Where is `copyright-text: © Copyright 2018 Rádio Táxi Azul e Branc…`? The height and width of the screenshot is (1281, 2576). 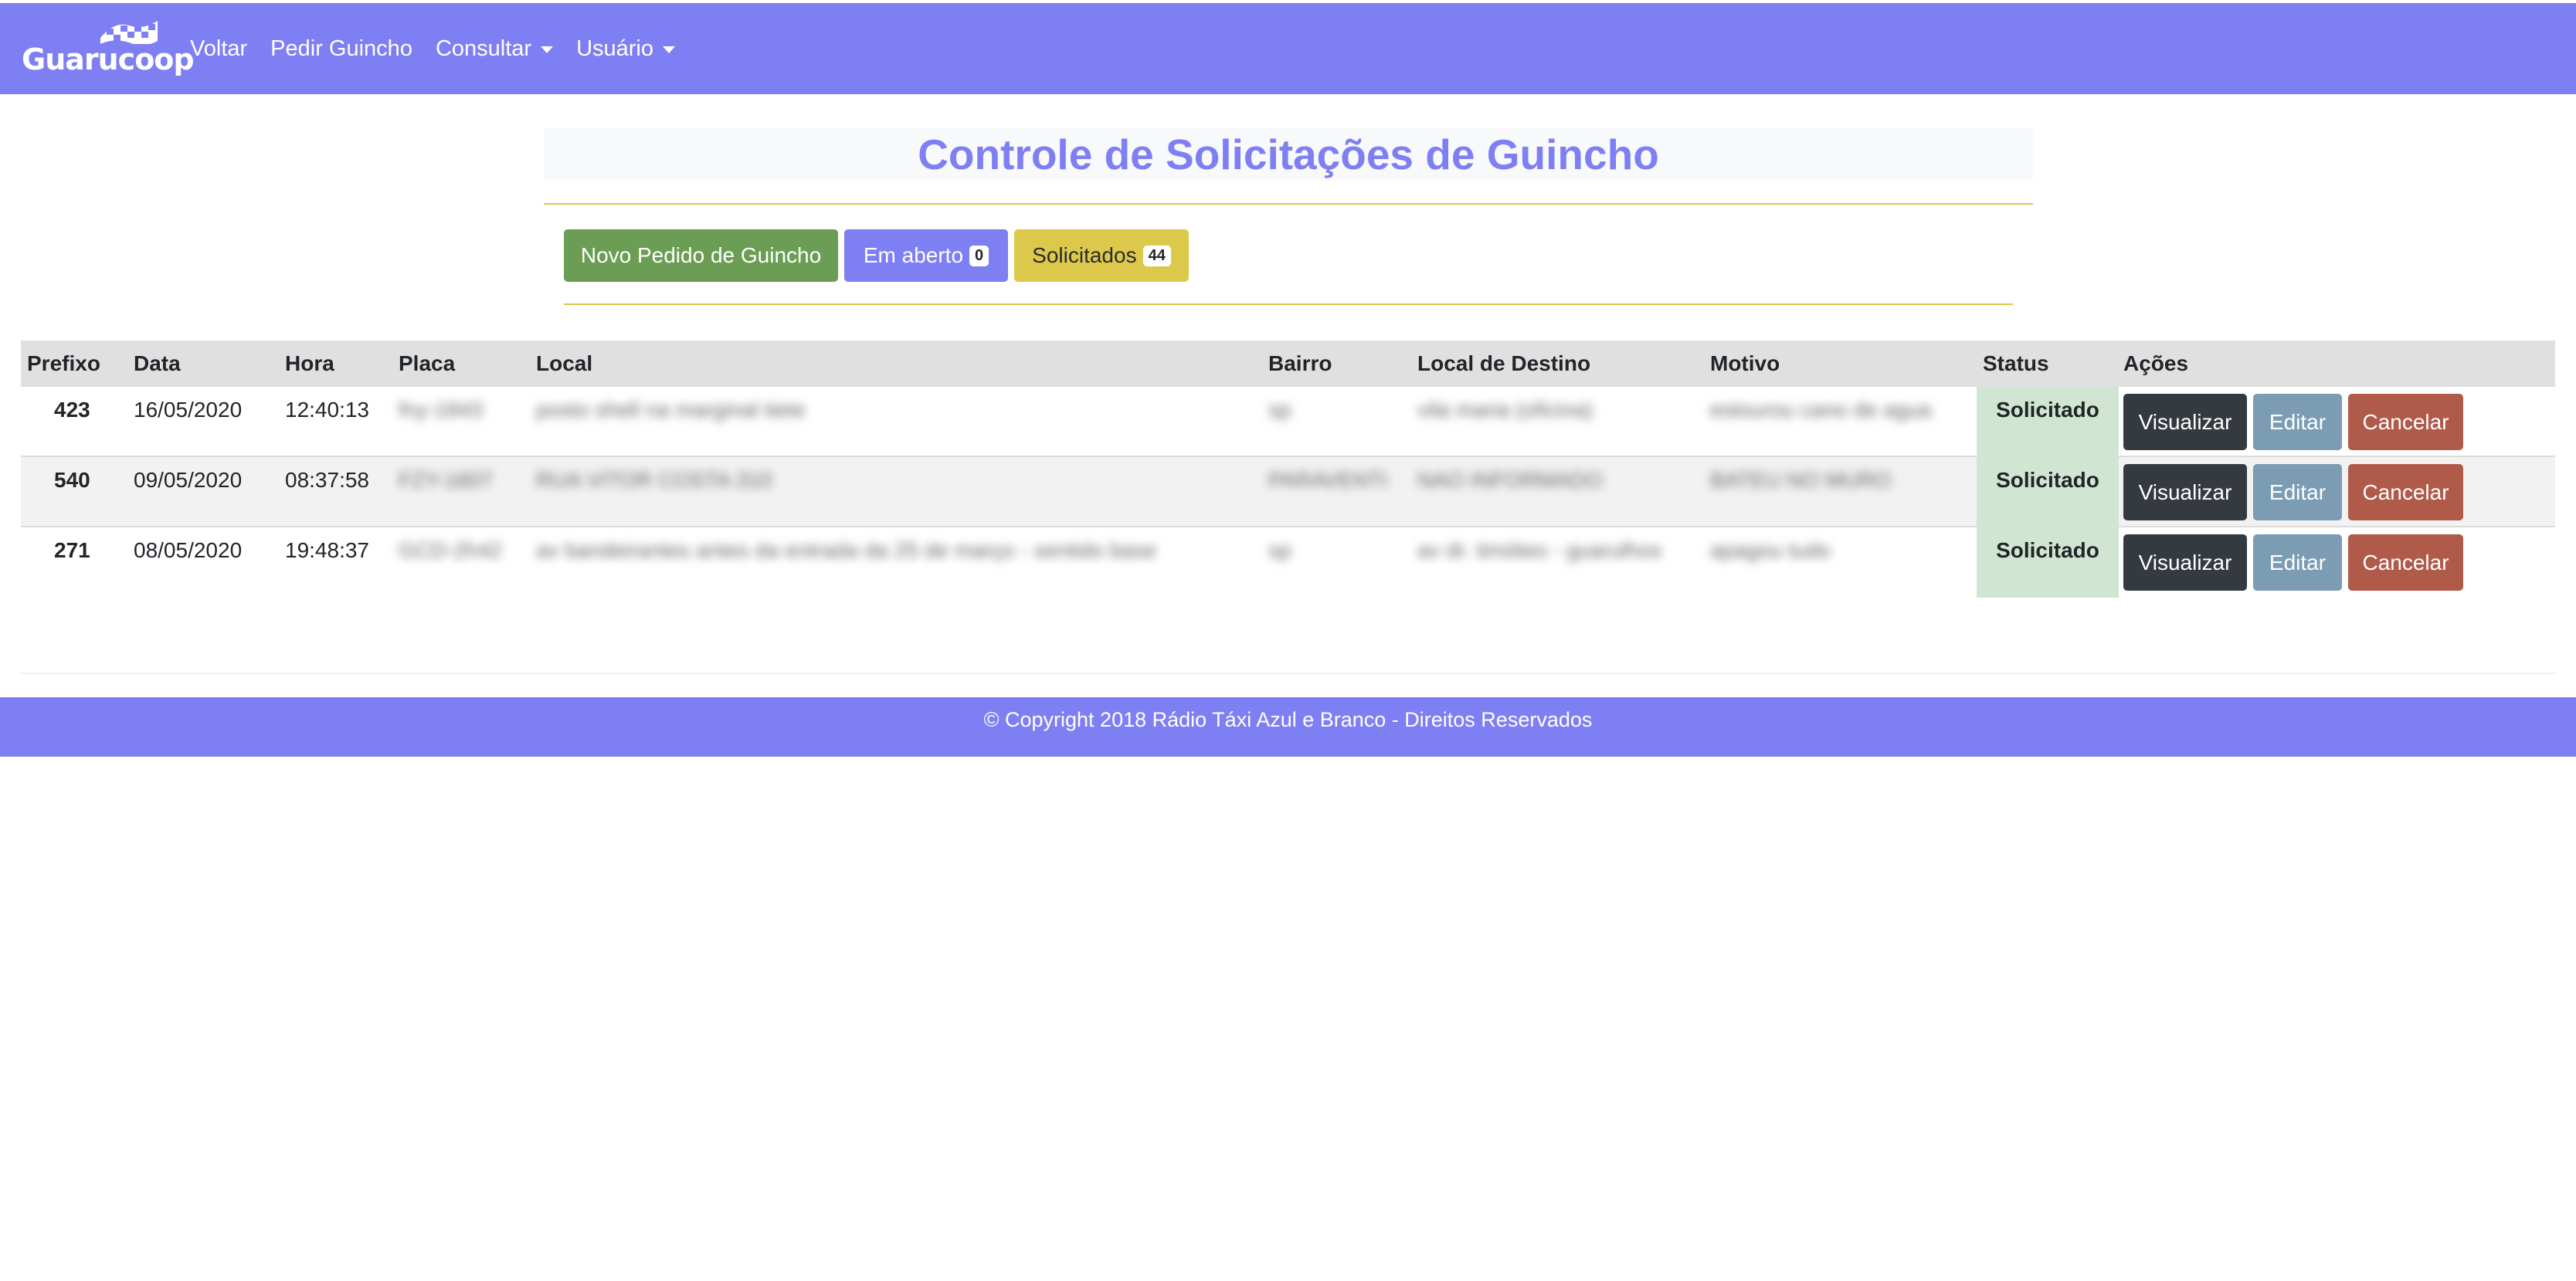 copyright-text: © Copyright 2018 Rádio Táxi Azul e Branc… is located at coordinates (1288, 720).